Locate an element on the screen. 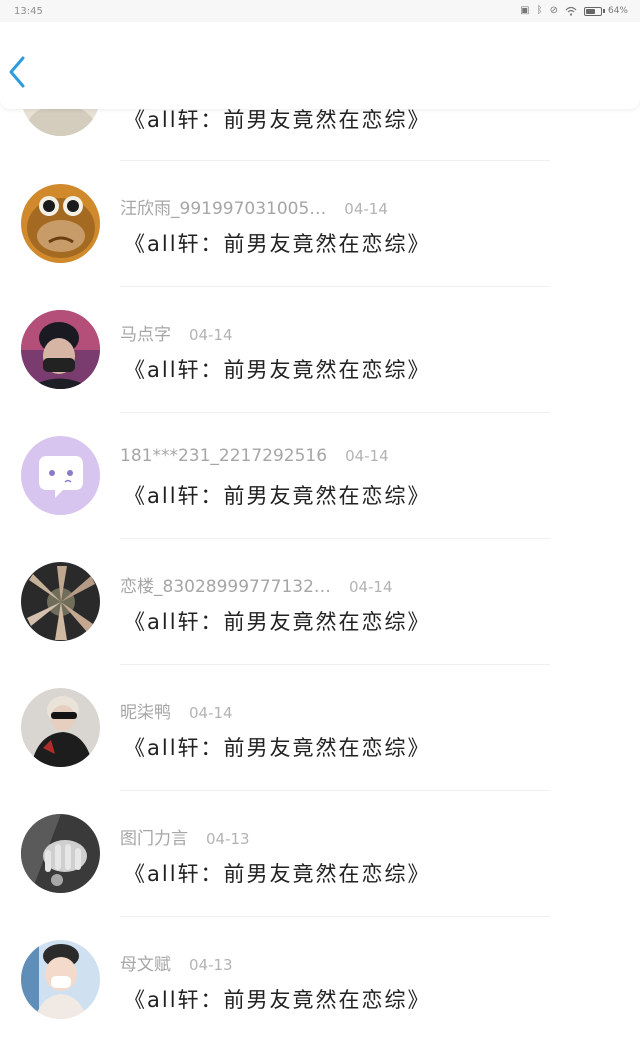 Image resolution: width=640 pixels, height=1042 pixels. top-nav-bar is located at coordinates (320, 65).